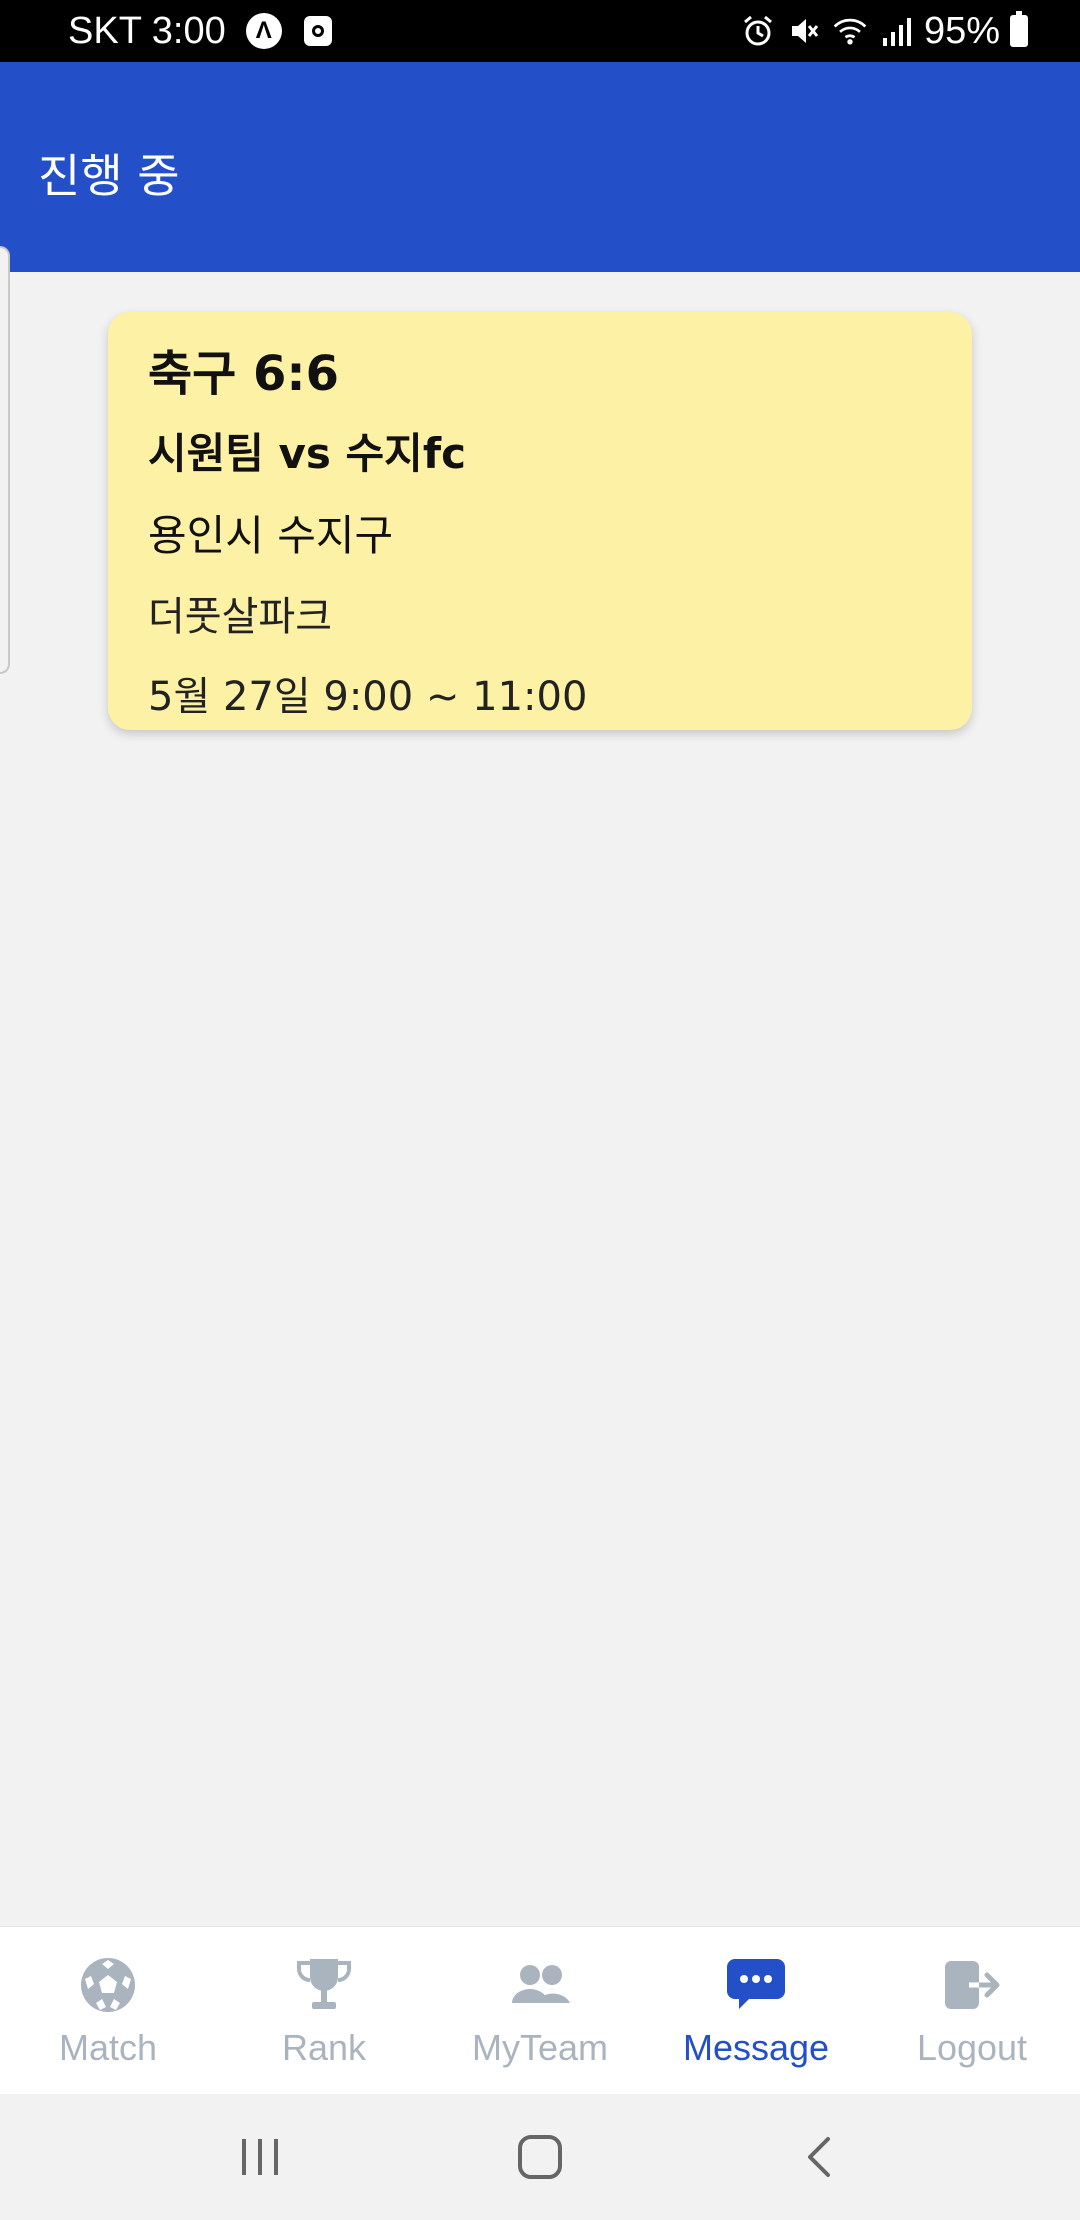 The width and height of the screenshot is (1080, 2220). I want to click on system-nav-bar, so click(540, 2157).